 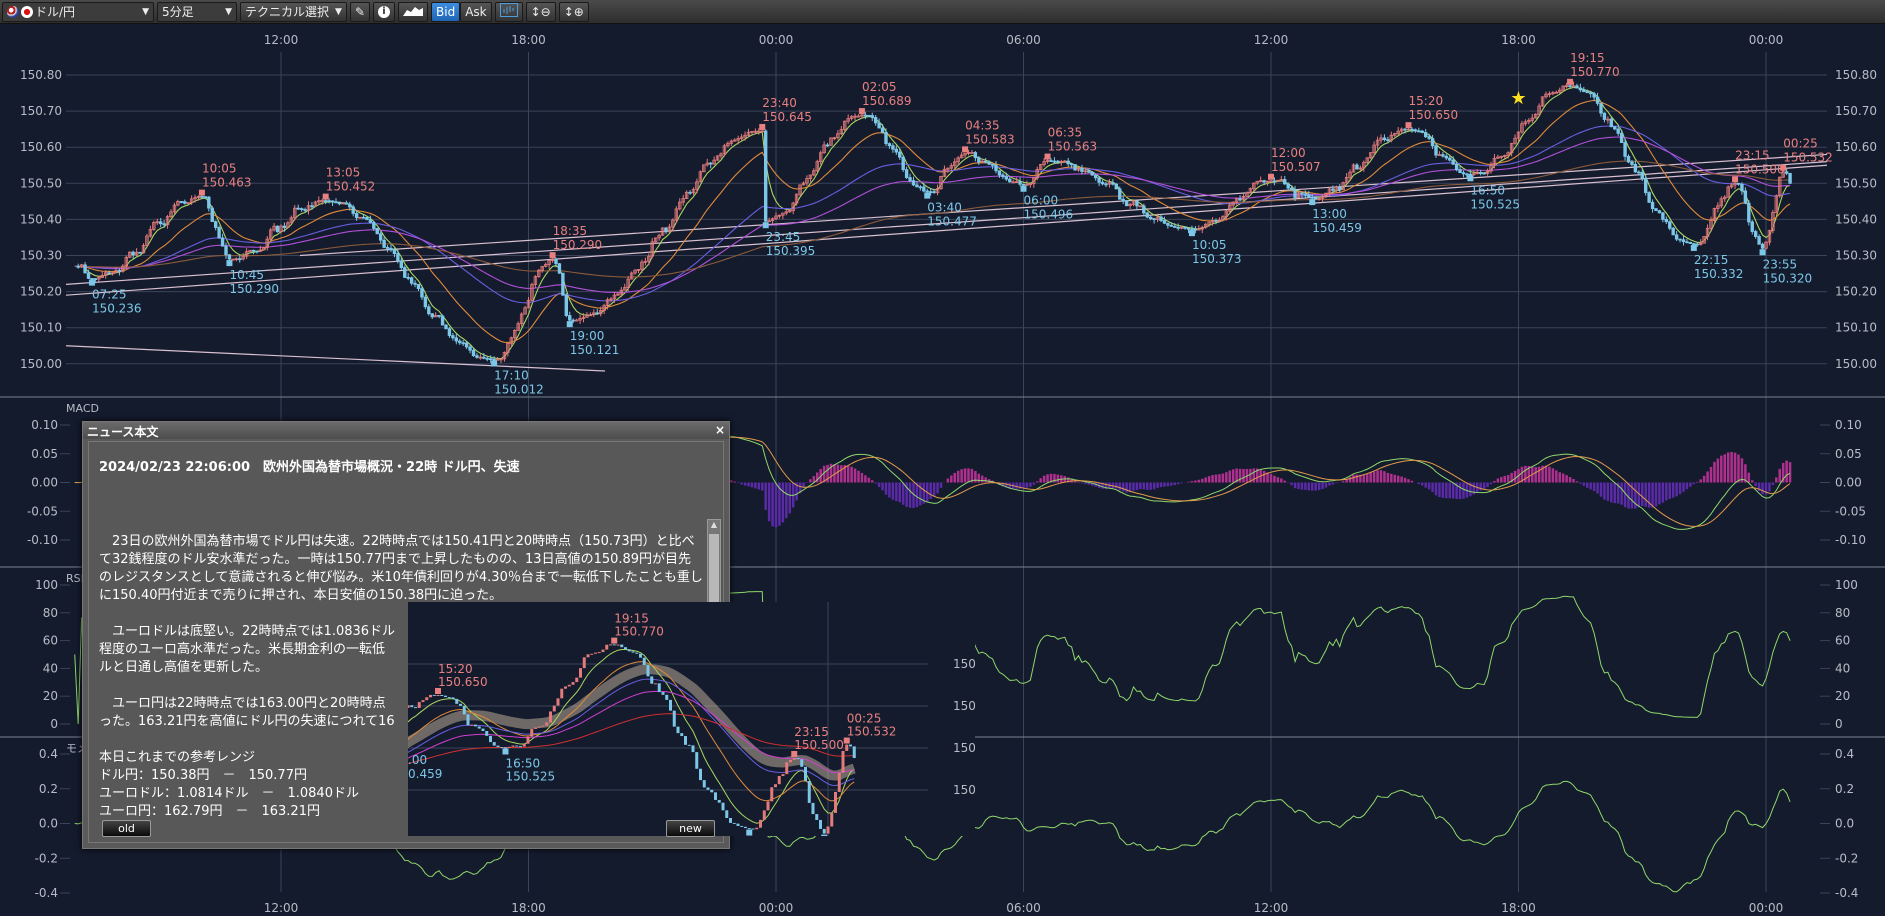 What do you see at coordinates (13, 11) in the screenshot?
I see `us-flag-icon` at bounding box center [13, 11].